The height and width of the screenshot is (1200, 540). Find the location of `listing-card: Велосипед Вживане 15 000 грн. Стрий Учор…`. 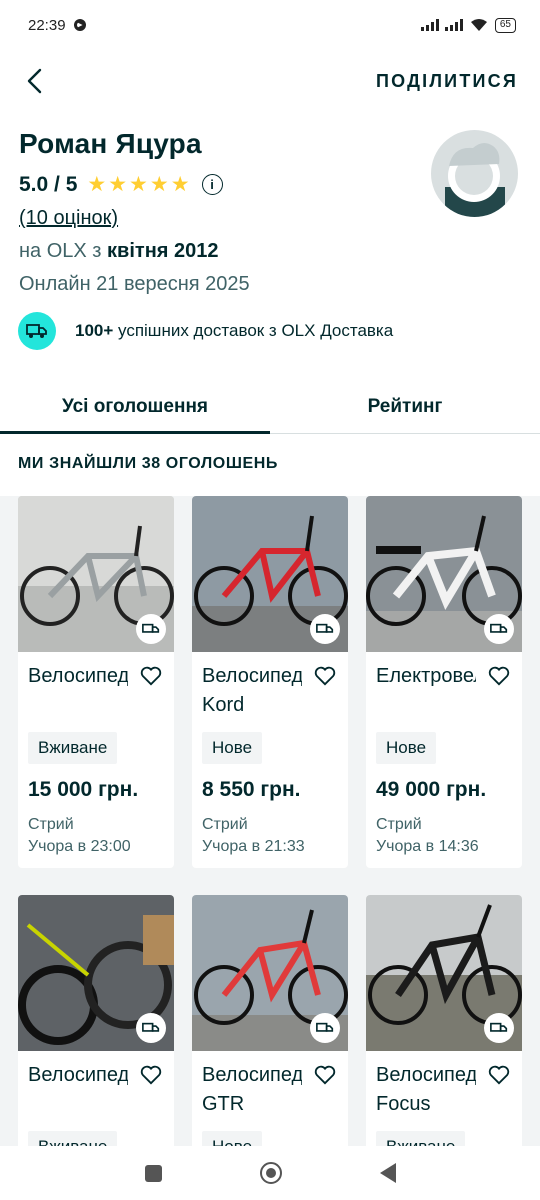

listing-card: Велосипед Вживане 15 000 грн. Стрий Учор… is located at coordinates (96, 682).